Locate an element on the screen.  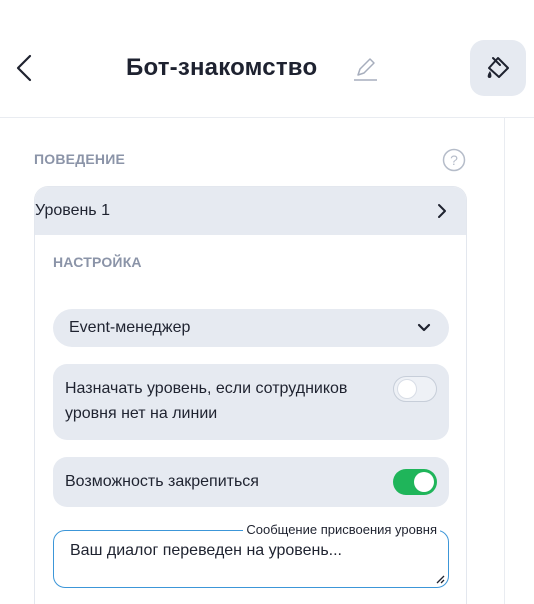
role-select: Event-менеджер is located at coordinates (251, 328).